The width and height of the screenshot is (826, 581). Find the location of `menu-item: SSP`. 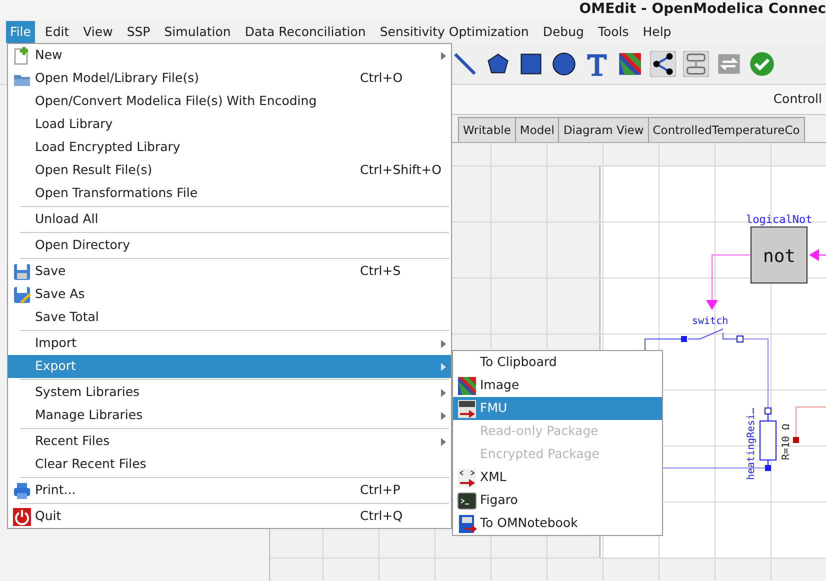

menu-item: SSP is located at coordinates (138, 31).